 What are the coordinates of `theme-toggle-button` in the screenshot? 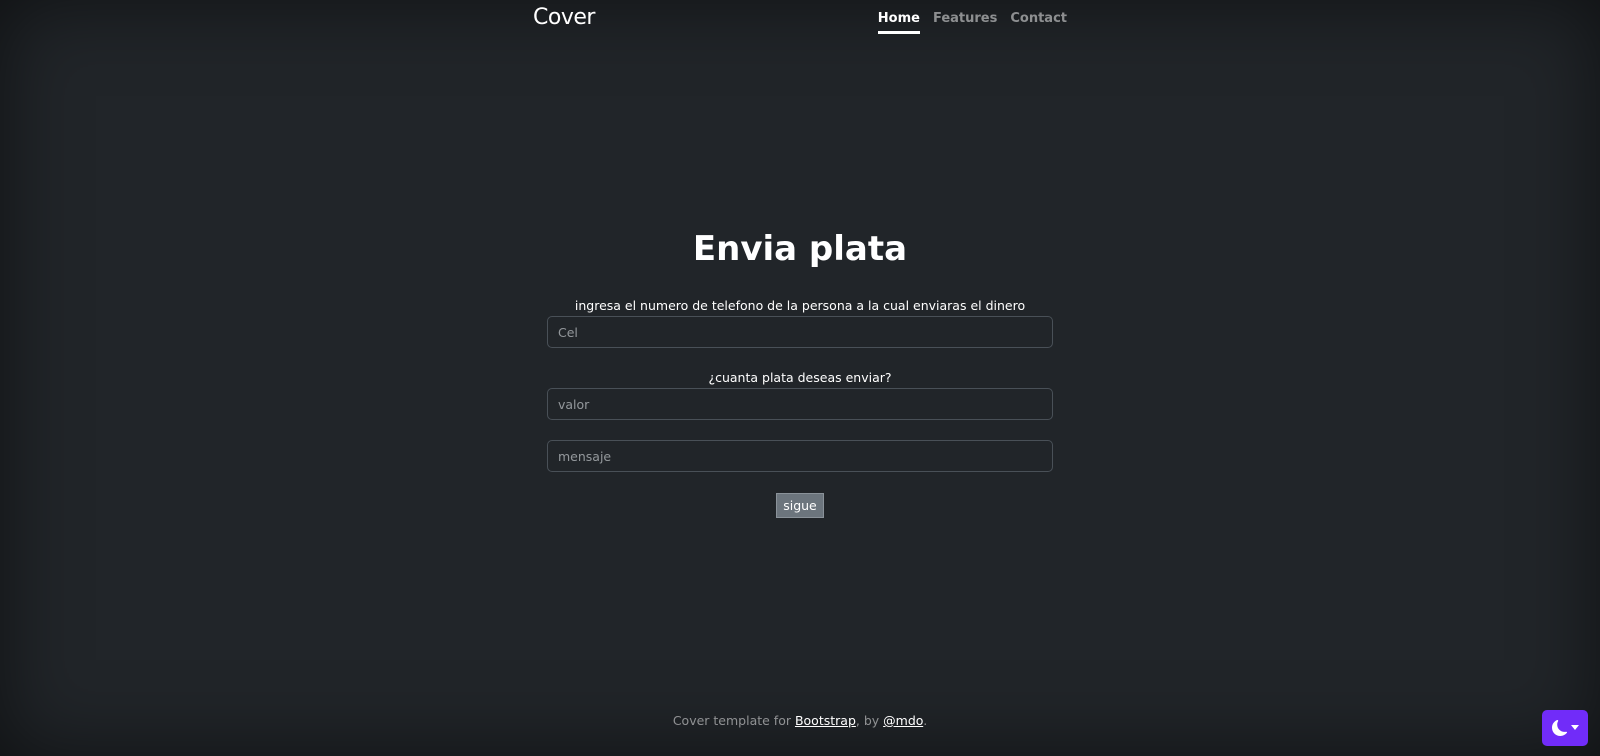 It's located at (1565, 728).